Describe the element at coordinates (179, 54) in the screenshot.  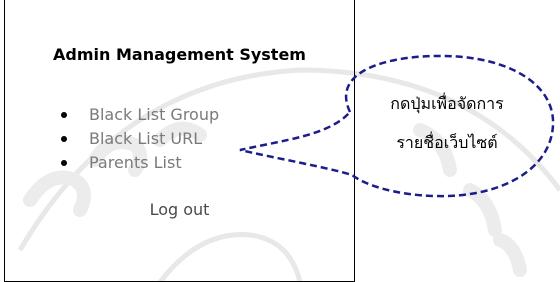
I see `panel-title: Admin Management System` at that location.